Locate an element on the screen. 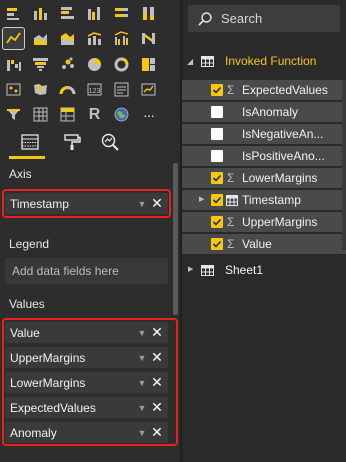  search-icon is located at coordinates (205, 18).